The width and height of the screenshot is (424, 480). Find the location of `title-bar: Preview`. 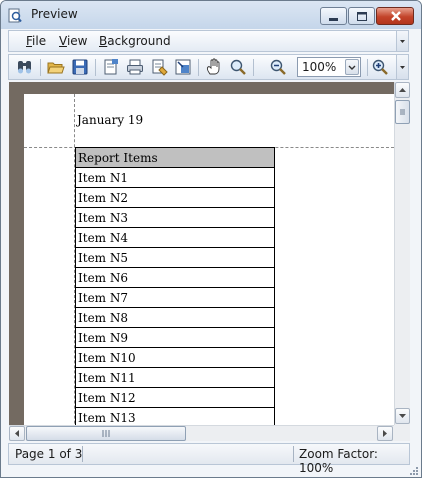

title-bar: Preview is located at coordinates (211, 15).